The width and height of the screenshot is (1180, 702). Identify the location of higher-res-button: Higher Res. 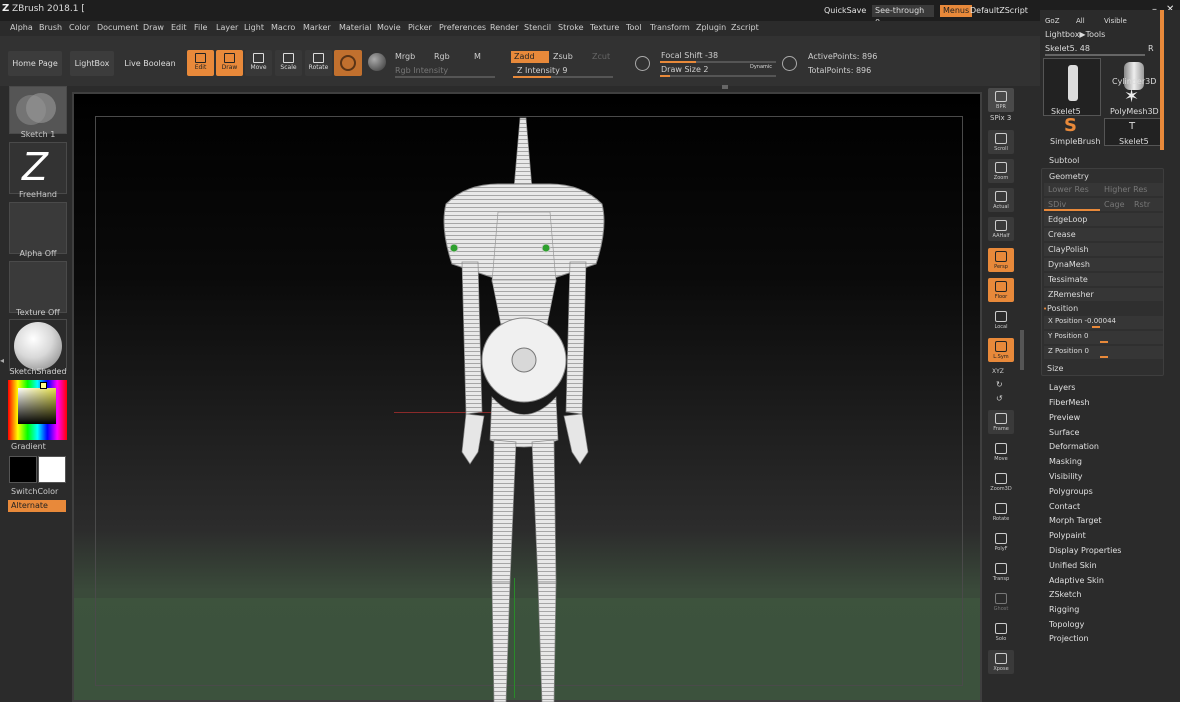
(1125, 189).